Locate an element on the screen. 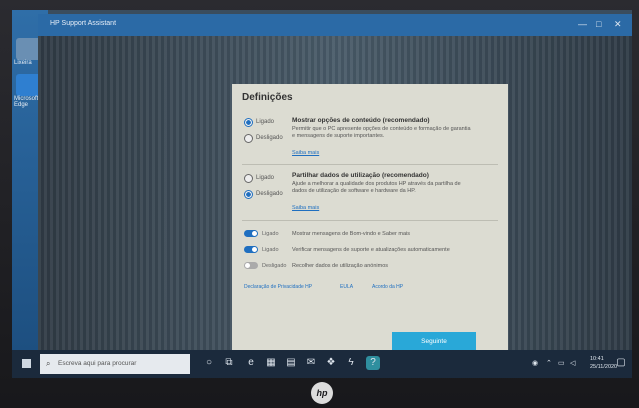  tray-help-icon: ◉ is located at coordinates (535, 363).